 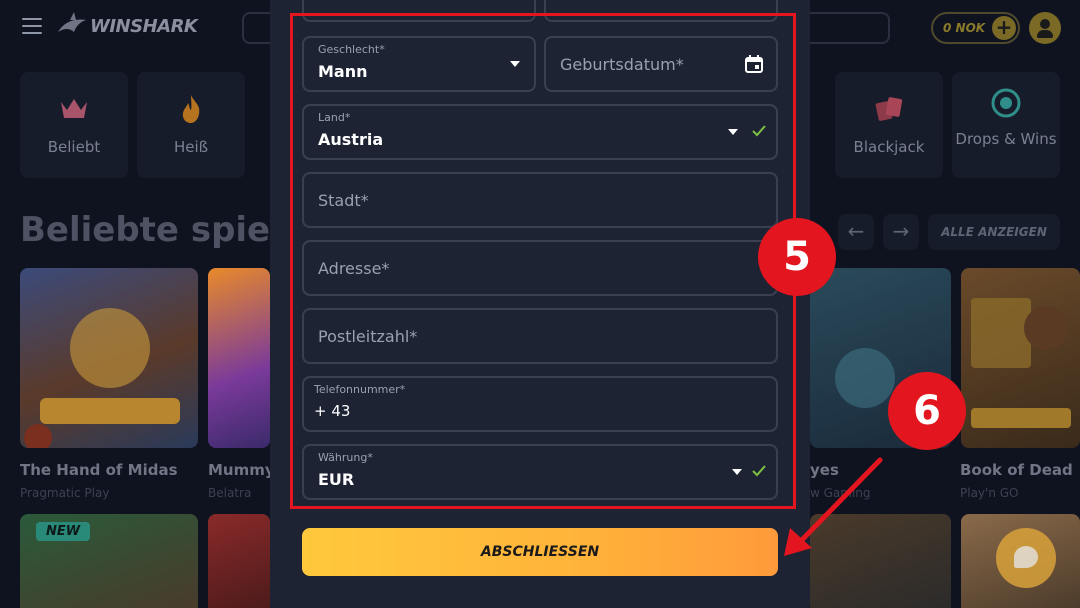 I want to click on carousel-prev-button: ←, so click(x=856, y=232).